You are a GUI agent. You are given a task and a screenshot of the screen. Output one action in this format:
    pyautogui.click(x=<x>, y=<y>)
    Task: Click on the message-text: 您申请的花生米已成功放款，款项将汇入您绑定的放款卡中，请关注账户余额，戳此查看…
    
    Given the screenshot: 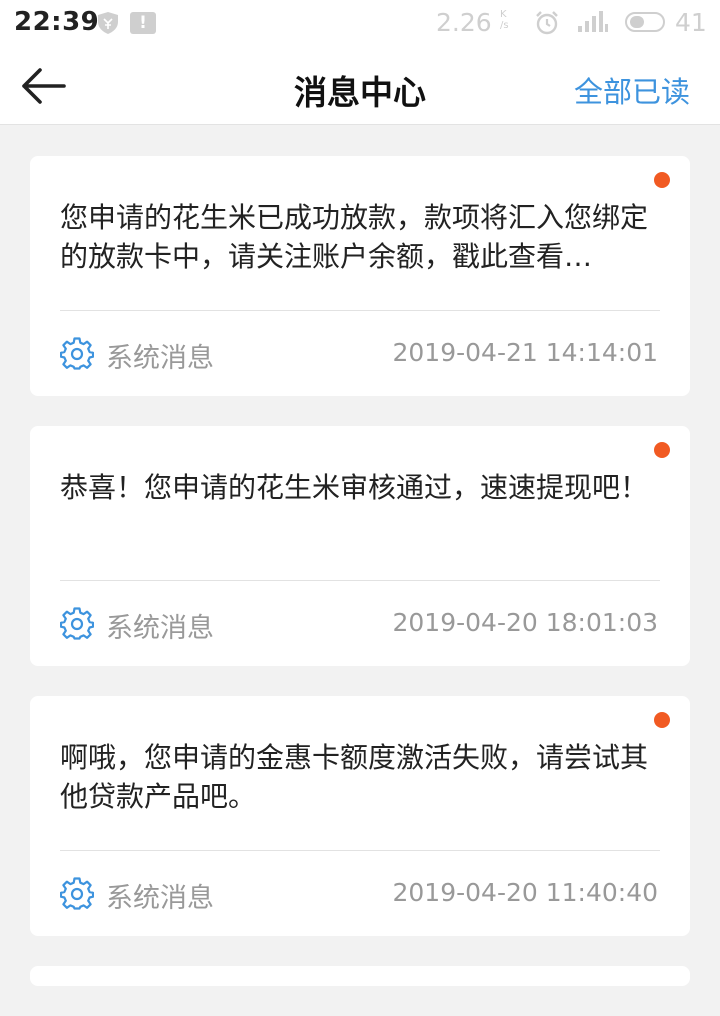 What is the action you would take?
    pyautogui.click(x=354, y=237)
    